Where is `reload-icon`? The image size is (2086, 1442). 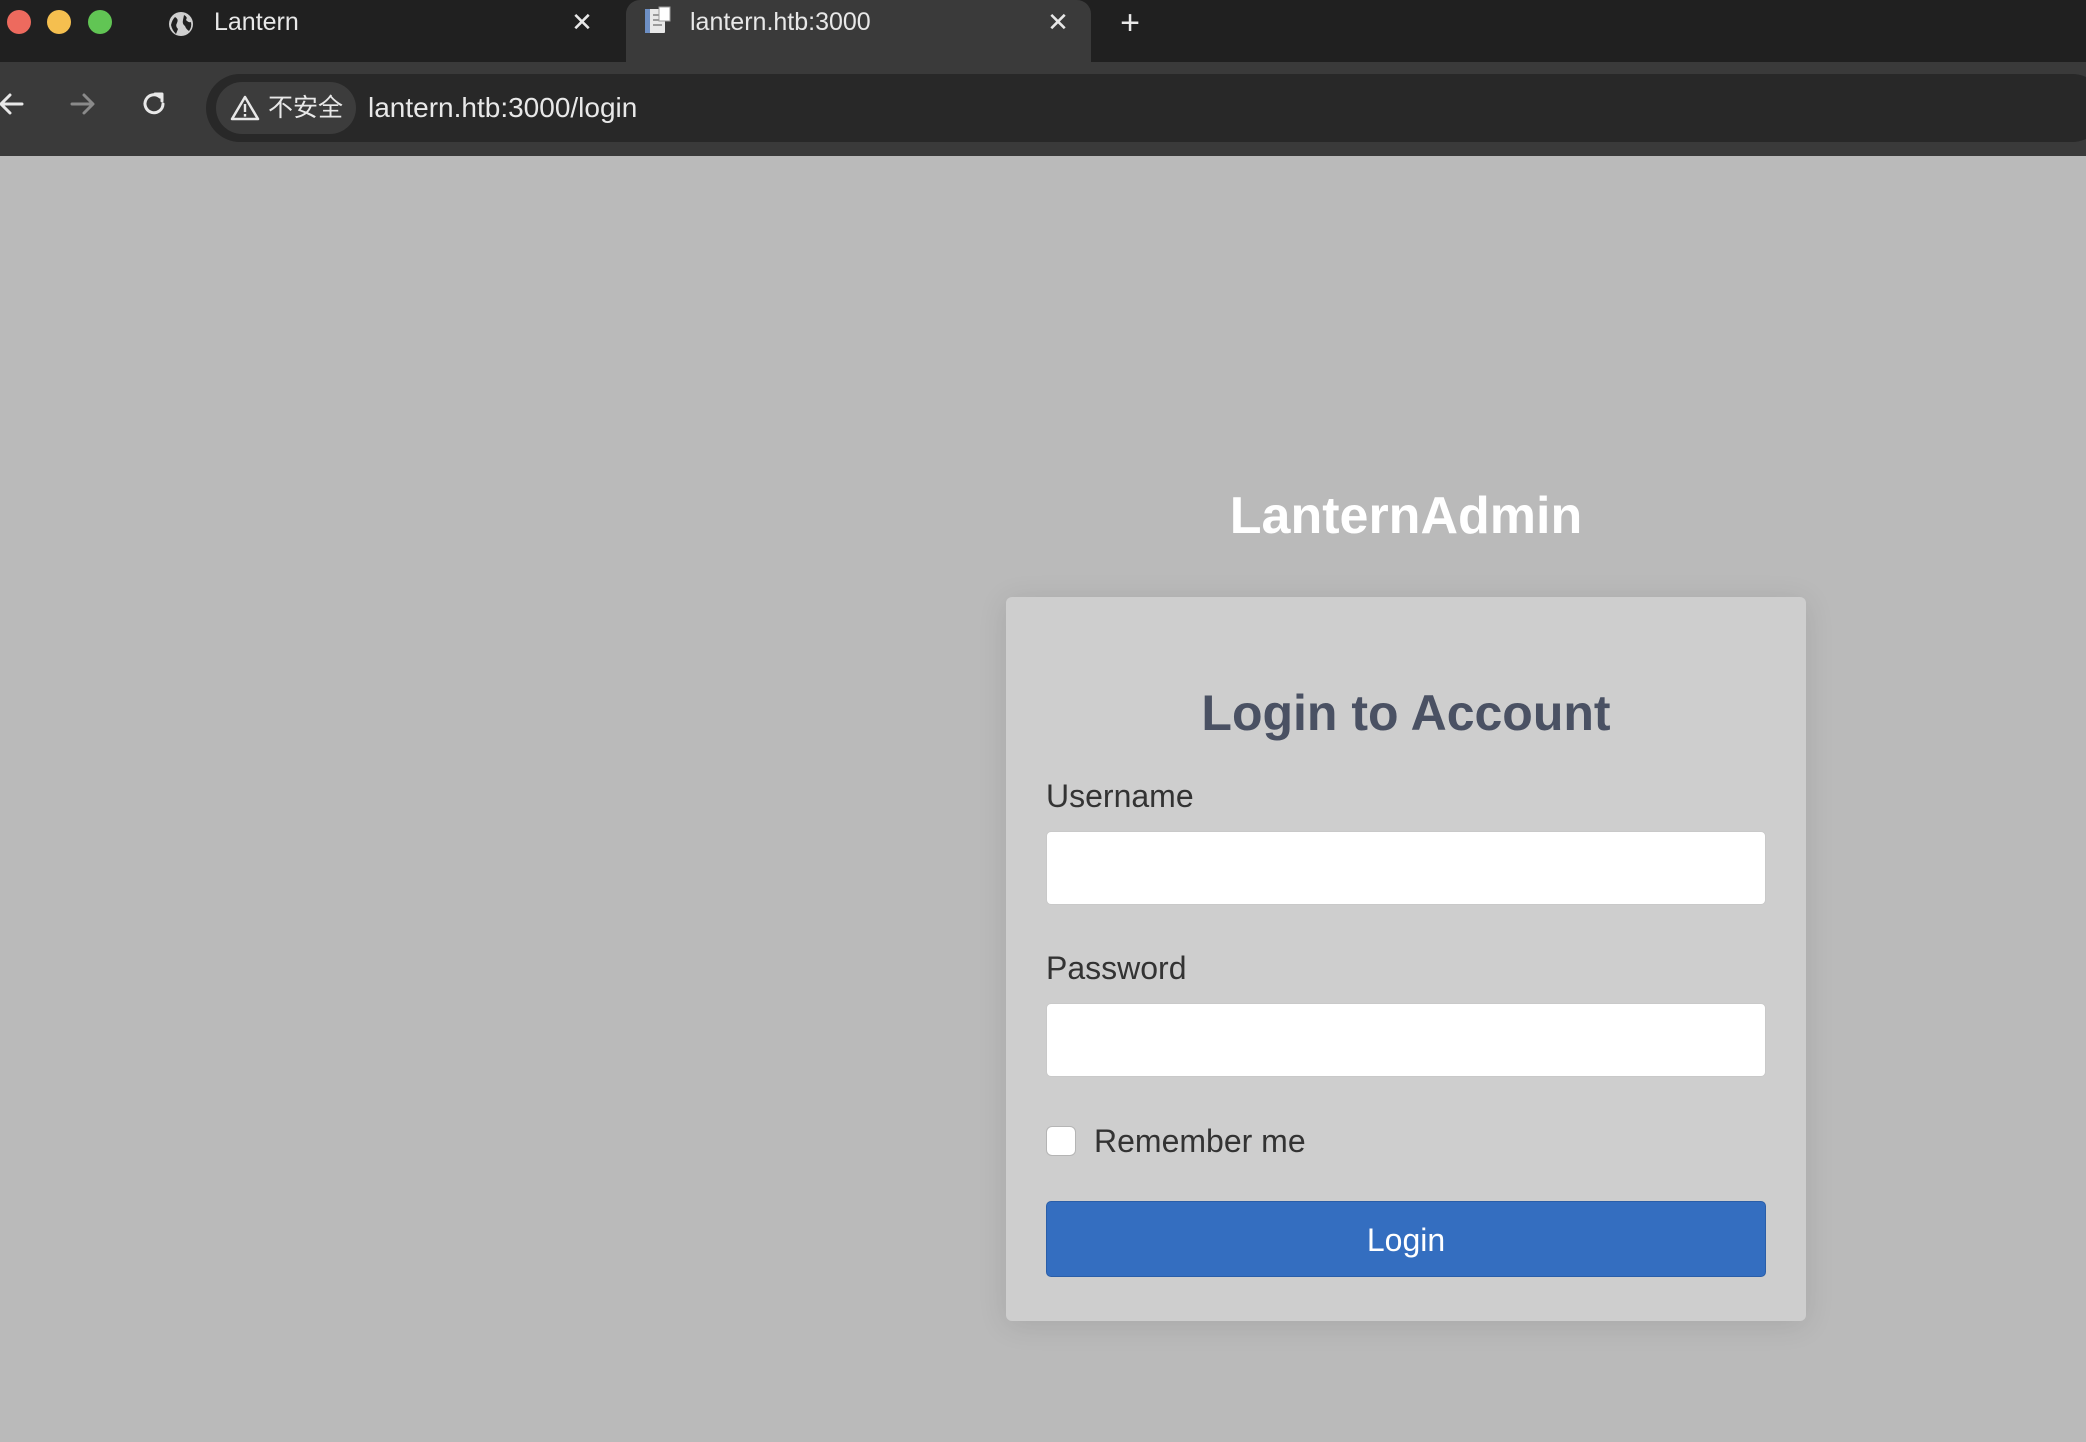 reload-icon is located at coordinates (154, 104).